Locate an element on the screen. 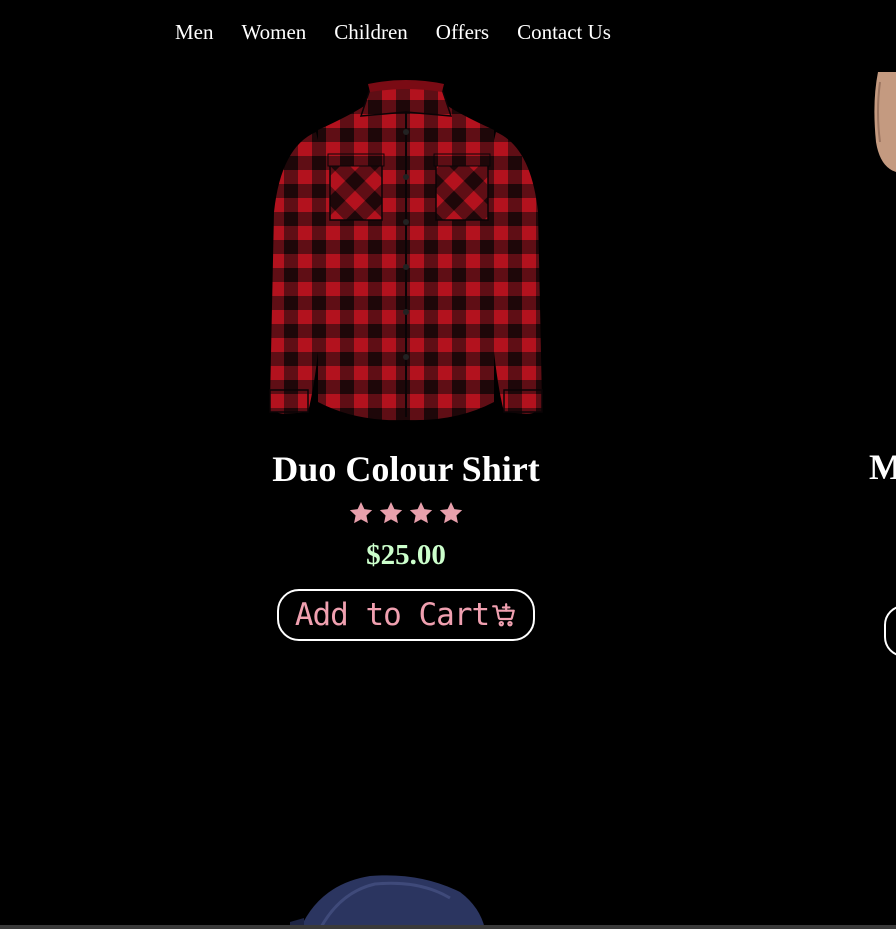 The image size is (896, 929). product-image is located at coordinates (406, 252).